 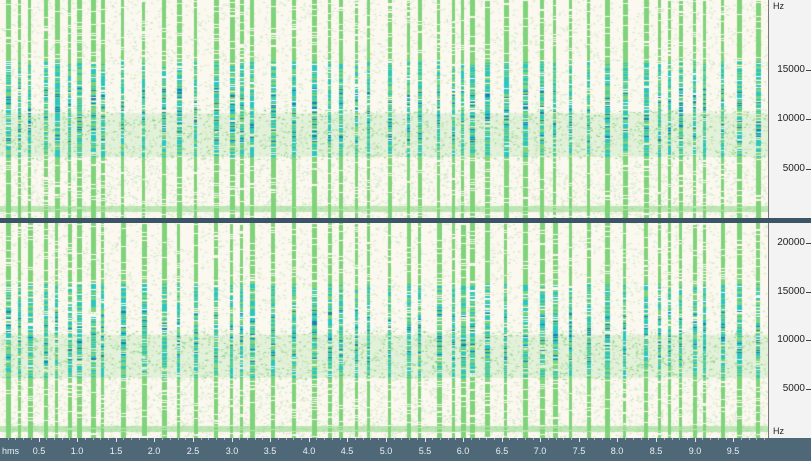 What do you see at coordinates (695, 451) in the screenshot?
I see `time-tick-label: 9.0` at bounding box center [695, 451].